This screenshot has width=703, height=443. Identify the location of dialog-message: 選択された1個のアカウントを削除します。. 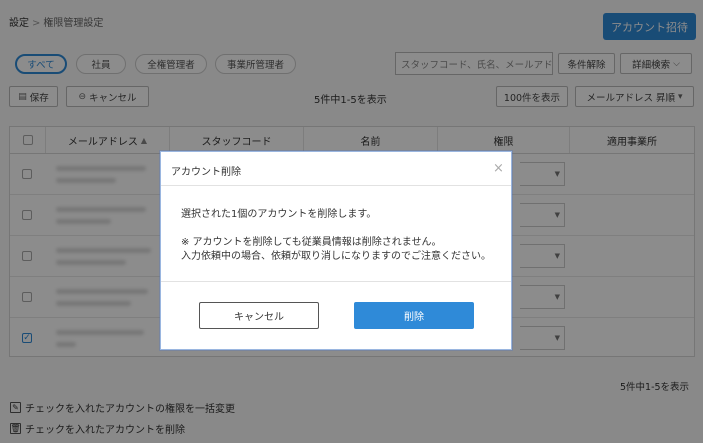
(279, 214).